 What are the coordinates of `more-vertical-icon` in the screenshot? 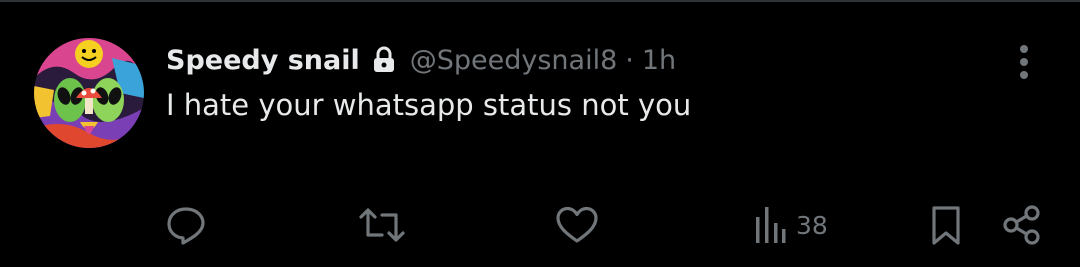 It's located at (1024, 62).